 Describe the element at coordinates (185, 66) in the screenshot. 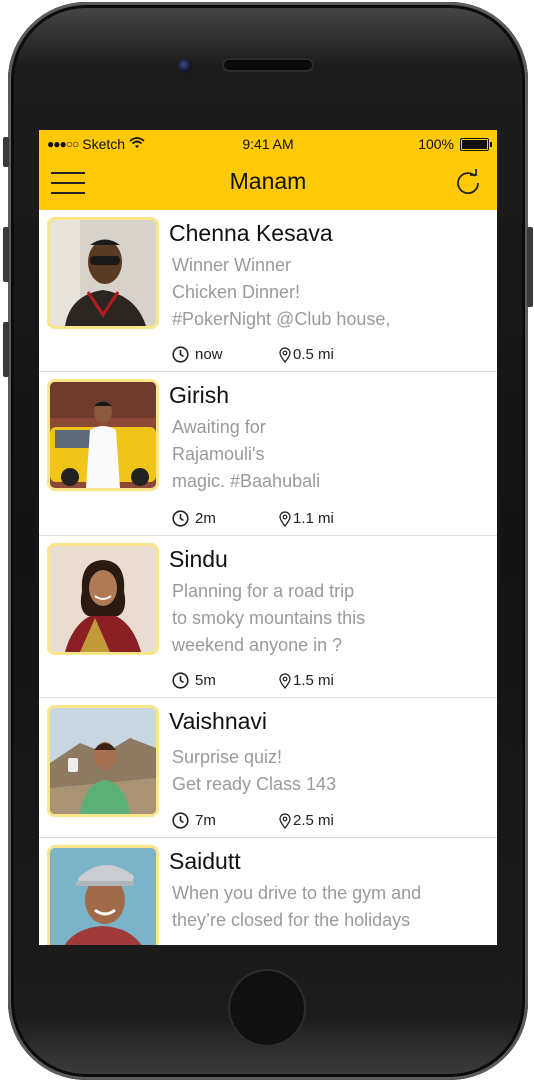

I see `front-camera` at that location.